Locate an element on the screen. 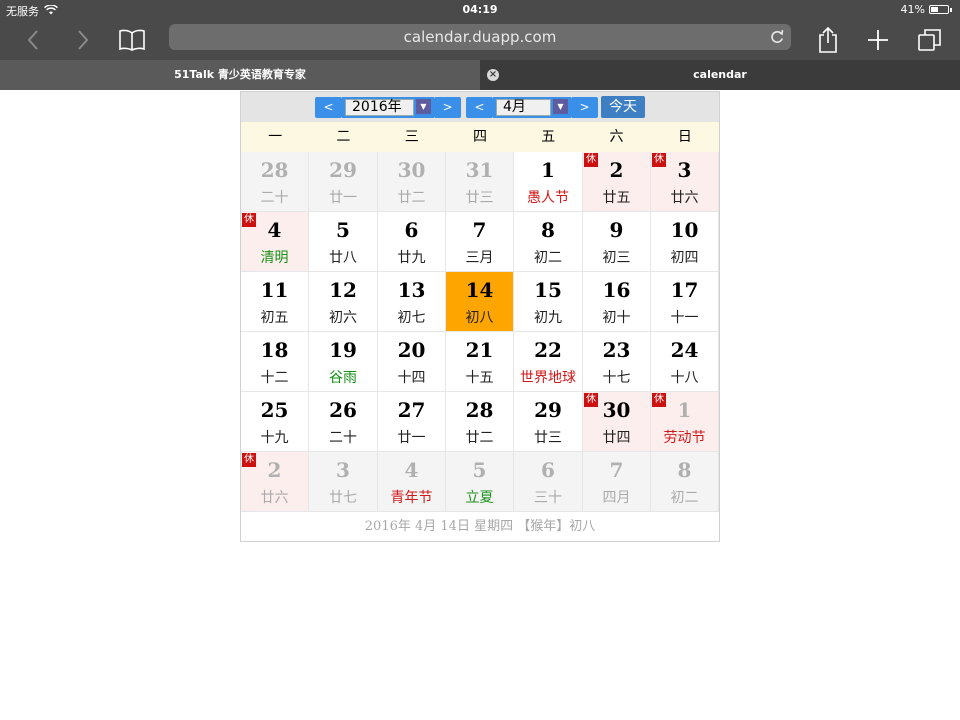 Image resolution: width=960 pixels, height=720 pixels. calendar-nav: < 2016年 ▼ > < 4月 ▼ > 今天 is located at coordinates (480, 107).